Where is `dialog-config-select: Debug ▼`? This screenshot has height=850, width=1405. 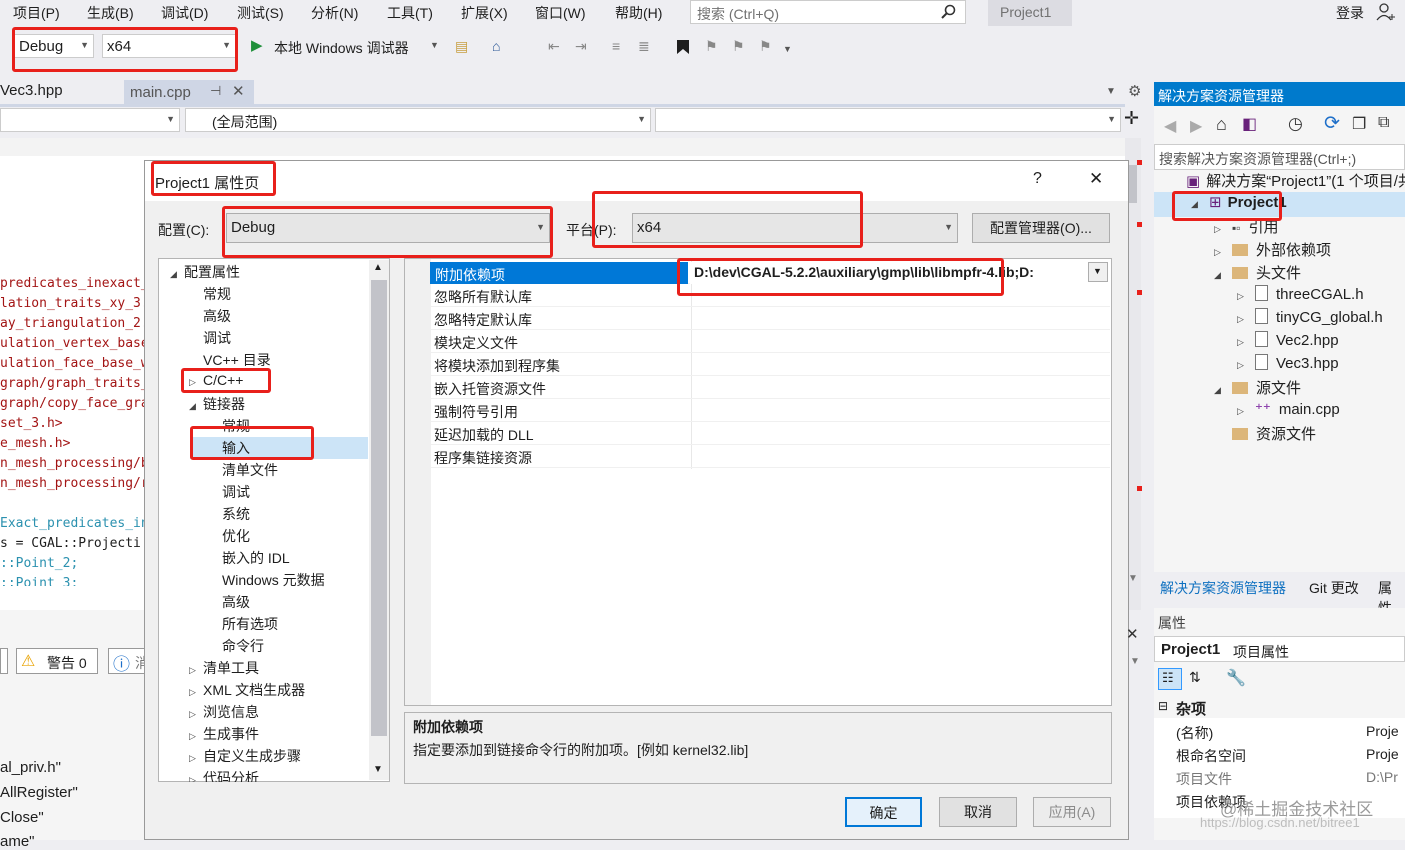
dialog-config-select: Debug ▼ is located at coordinates (388, 228).